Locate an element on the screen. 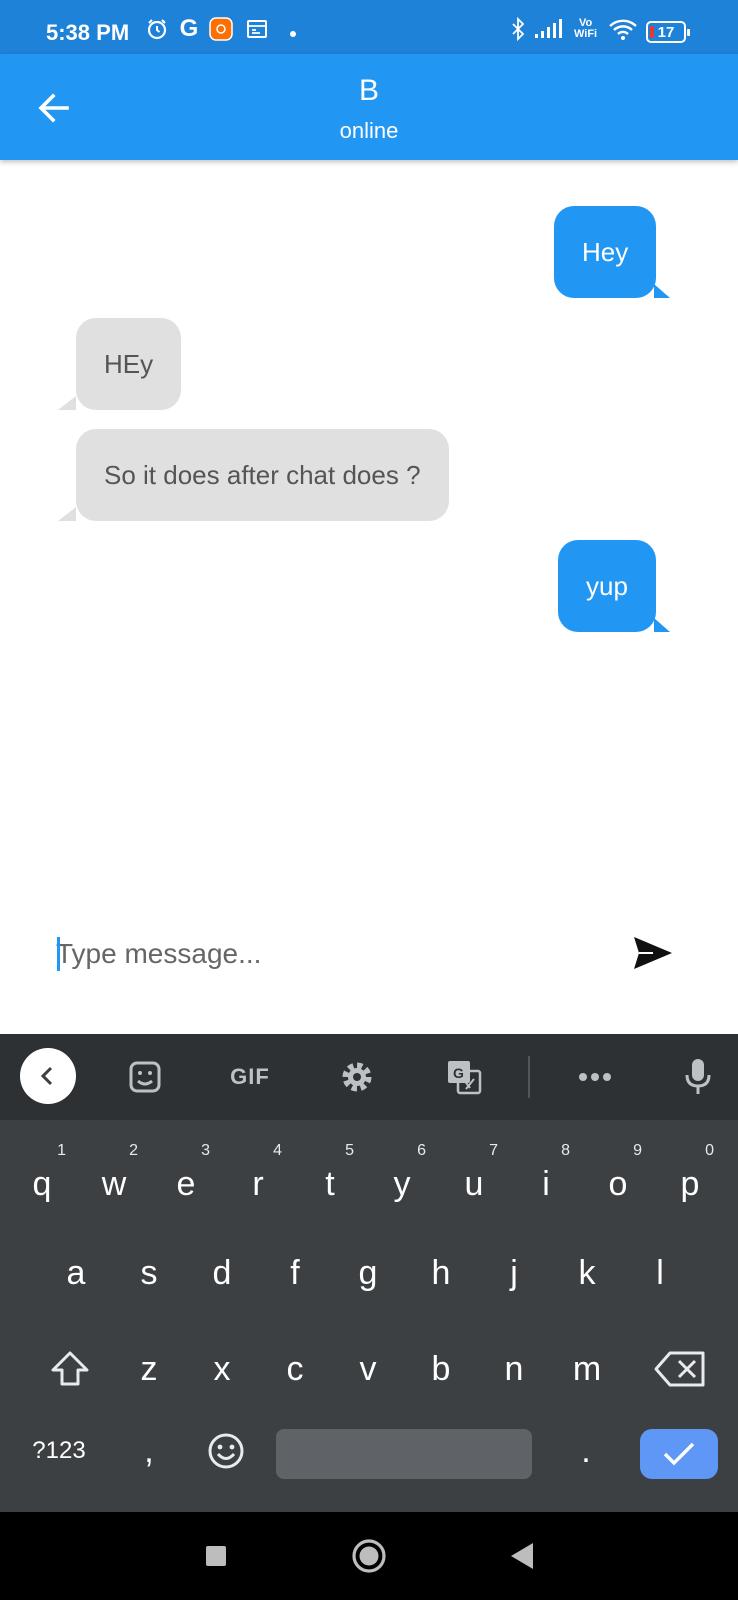 The image size is (738, 1600). emoji-key is located at coordinates (226, 1451).